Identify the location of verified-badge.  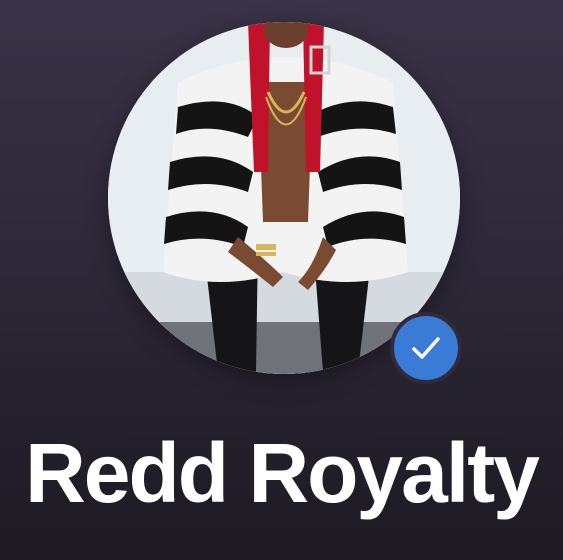
(426, 348).